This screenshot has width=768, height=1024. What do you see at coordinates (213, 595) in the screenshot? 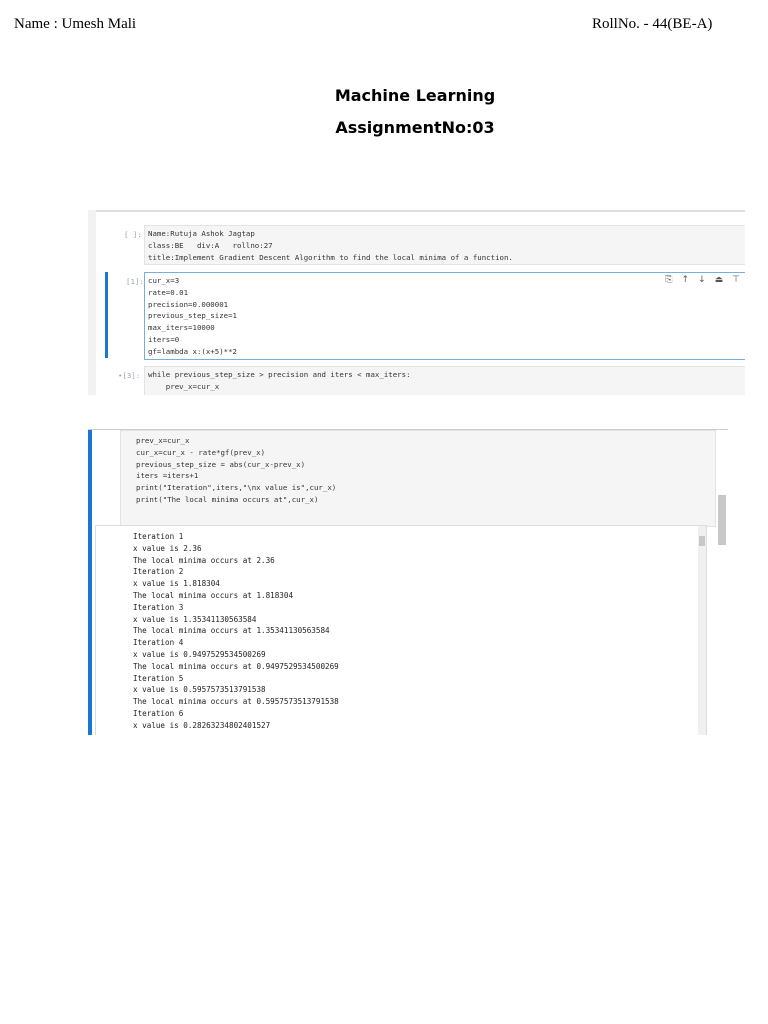
I see `output-line: The local minima occurs at 1.818304` at bounding box center [213, 595].